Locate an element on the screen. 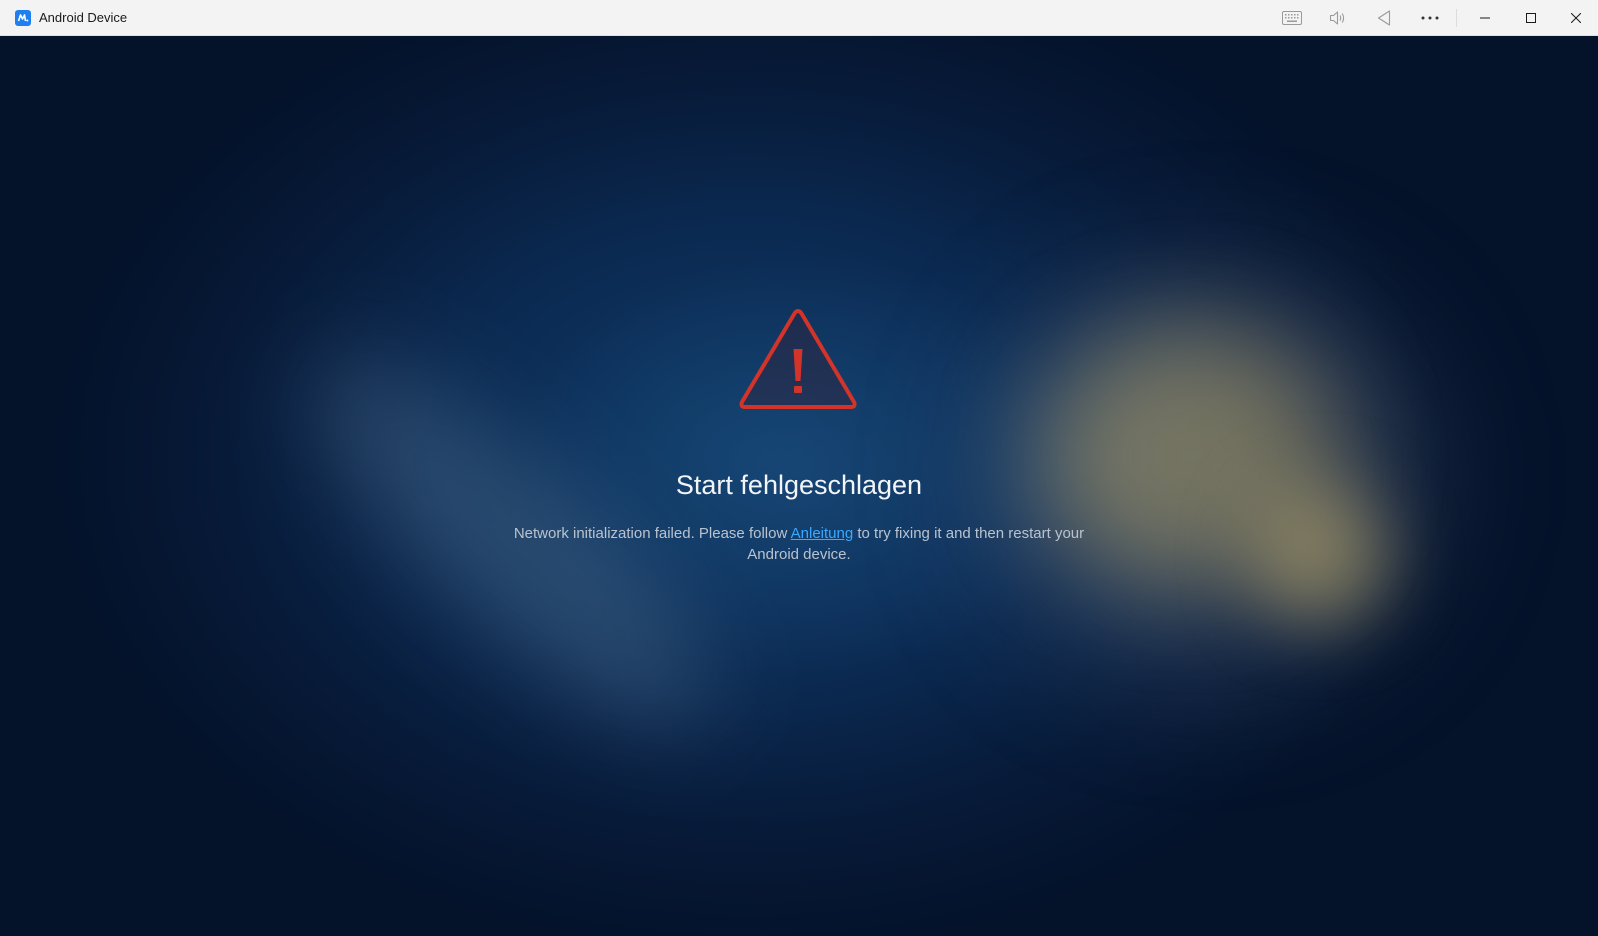 This screenshot has width=1598, height=936. back-icon is located at coordinates (1384, 18).